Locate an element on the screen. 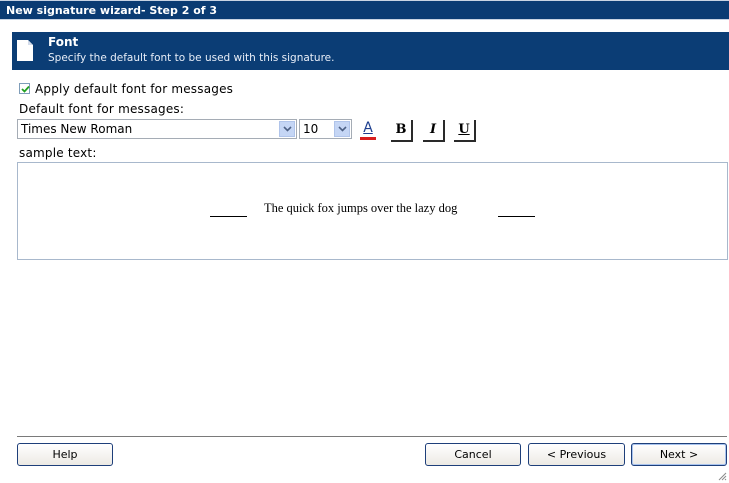  font-color-icon: A is located at coordinates (368, 128).